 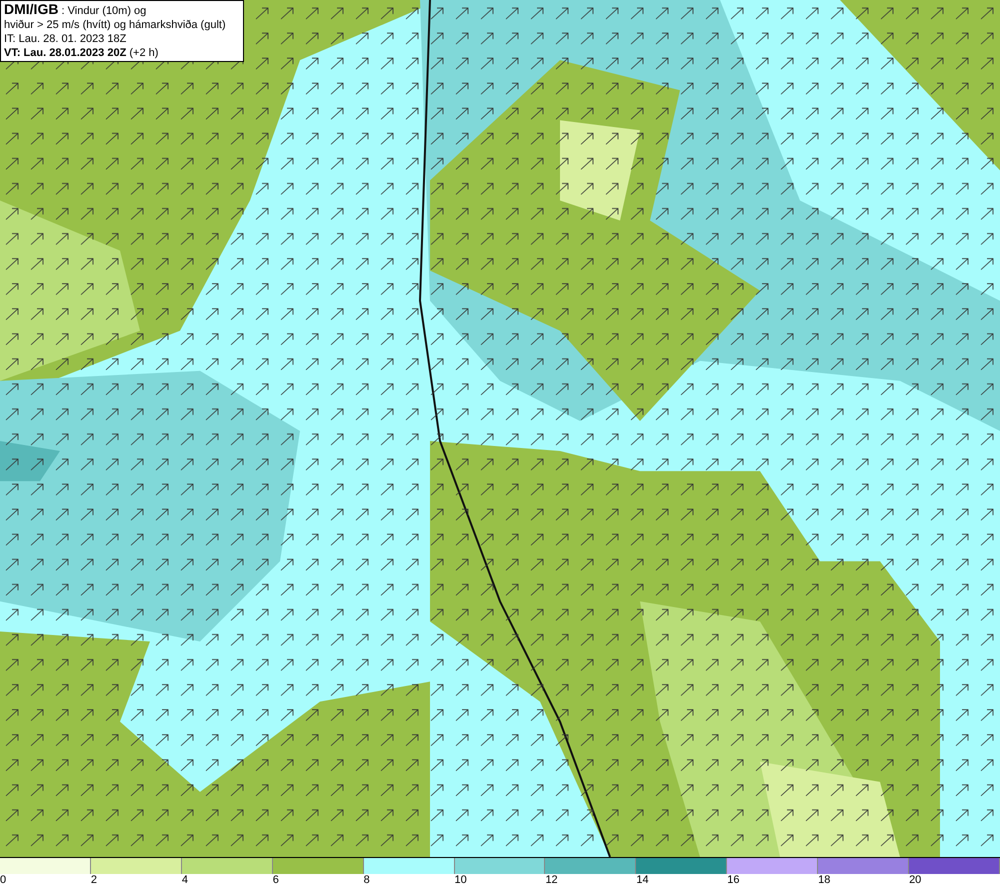 I want to click on legend-tick-label: 14, so click(x=642, y=880).